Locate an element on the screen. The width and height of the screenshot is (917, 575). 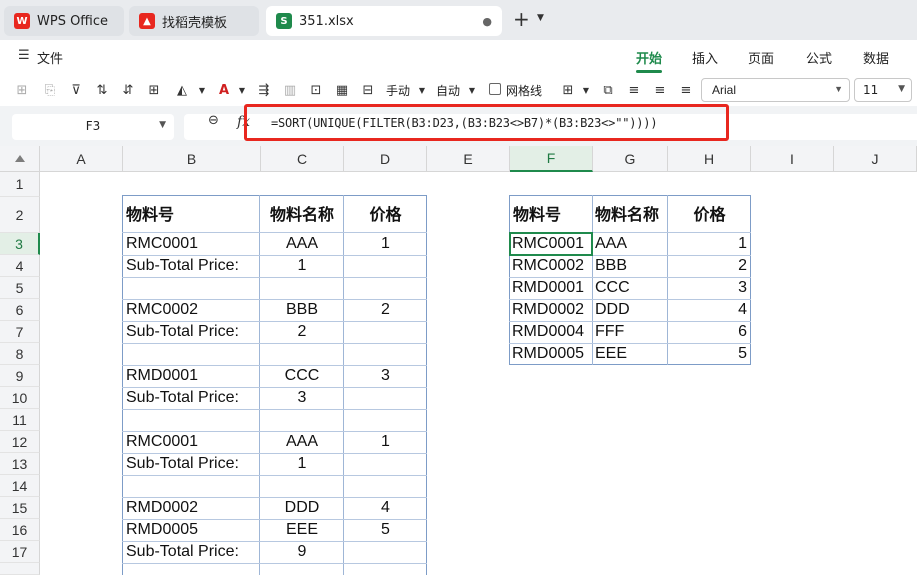
left-table-cell: DDD is located at coordinates (302, 508).